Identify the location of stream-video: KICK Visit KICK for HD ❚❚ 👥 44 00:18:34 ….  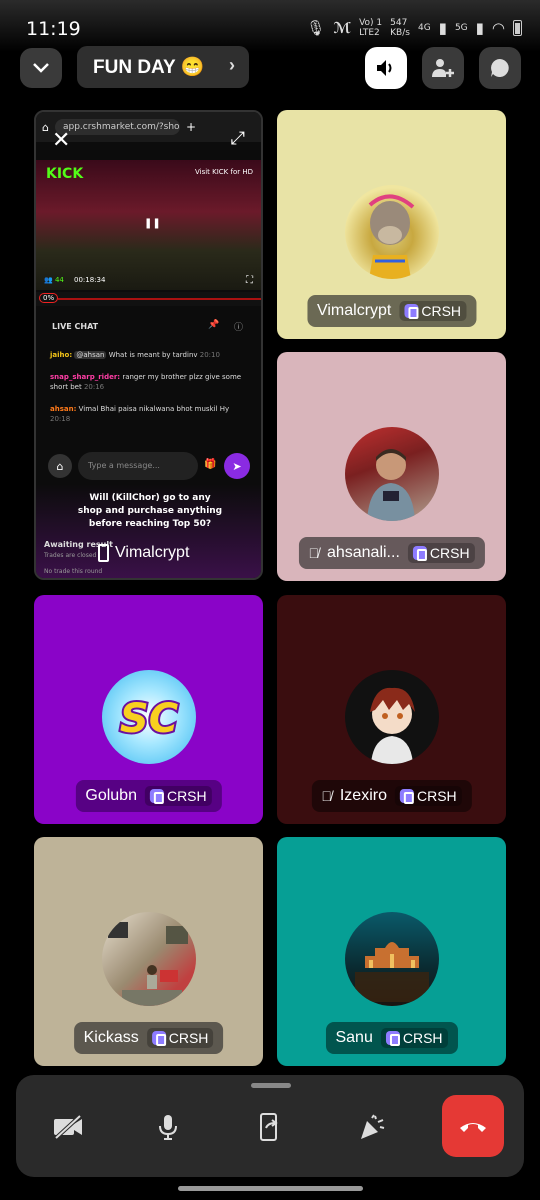
(148, 225).